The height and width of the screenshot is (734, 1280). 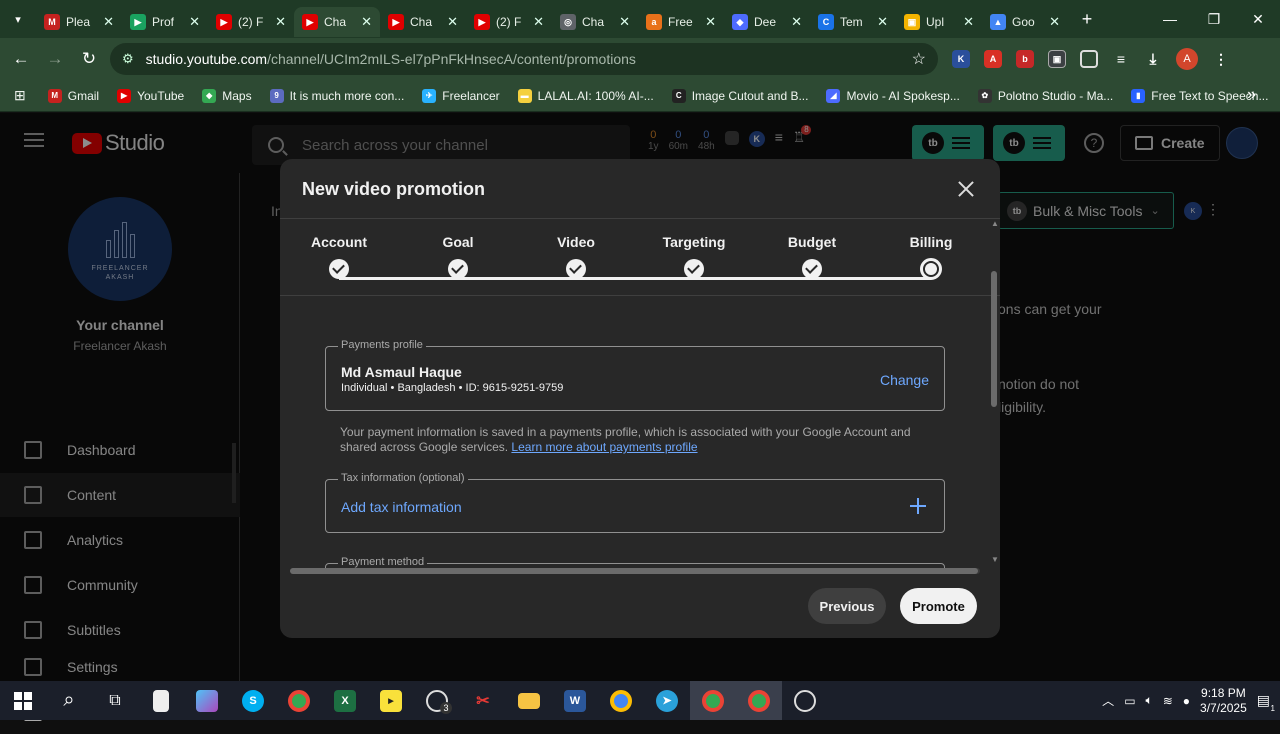 I want to click on file-explorer-button, so click(x=529, y=700).